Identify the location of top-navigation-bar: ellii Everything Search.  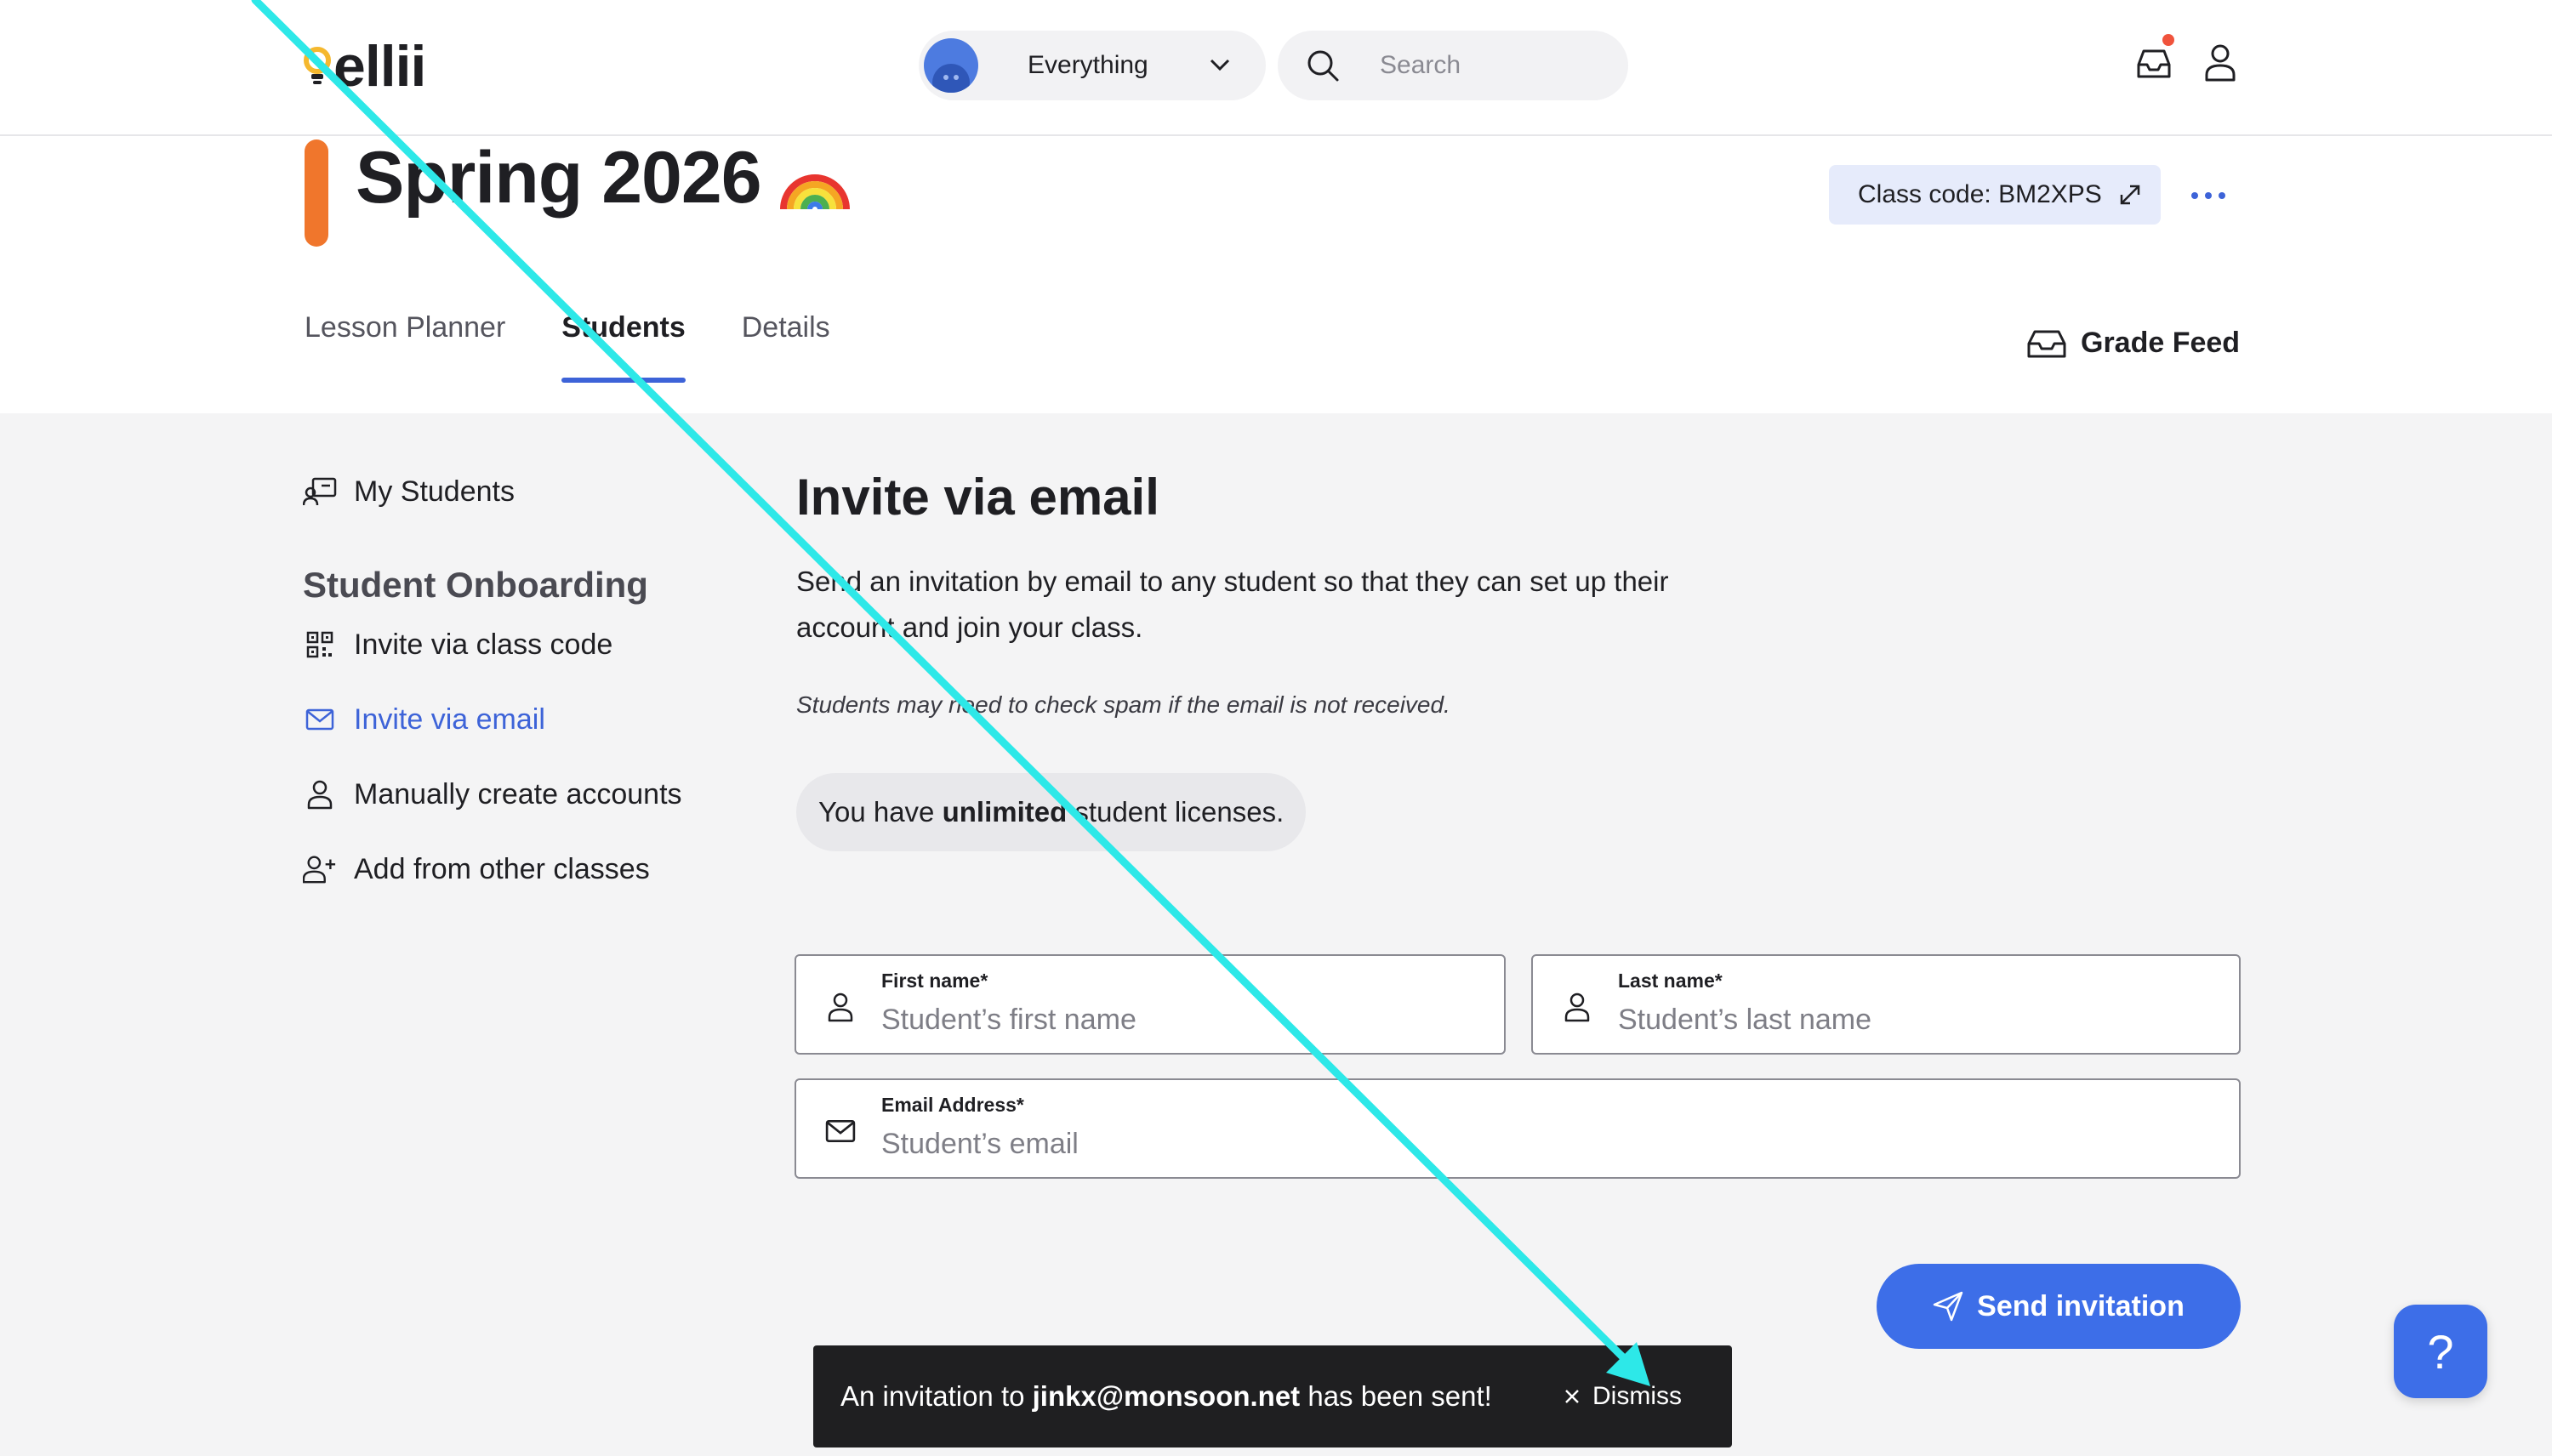
(1276, 68).